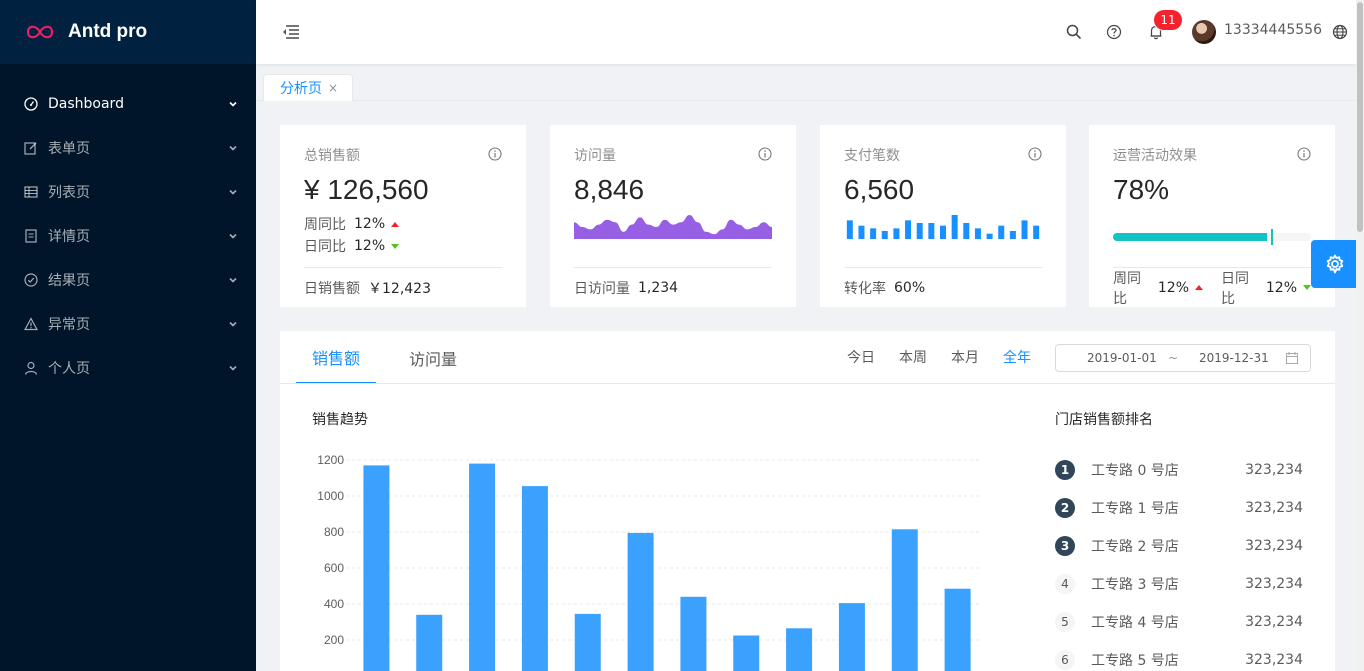 Image resolution: width=1364 pixels, height=671 pixels. Describe the element at coordinates (1017, 357) in the screenshot. I see `range-year: 全年` at that location.